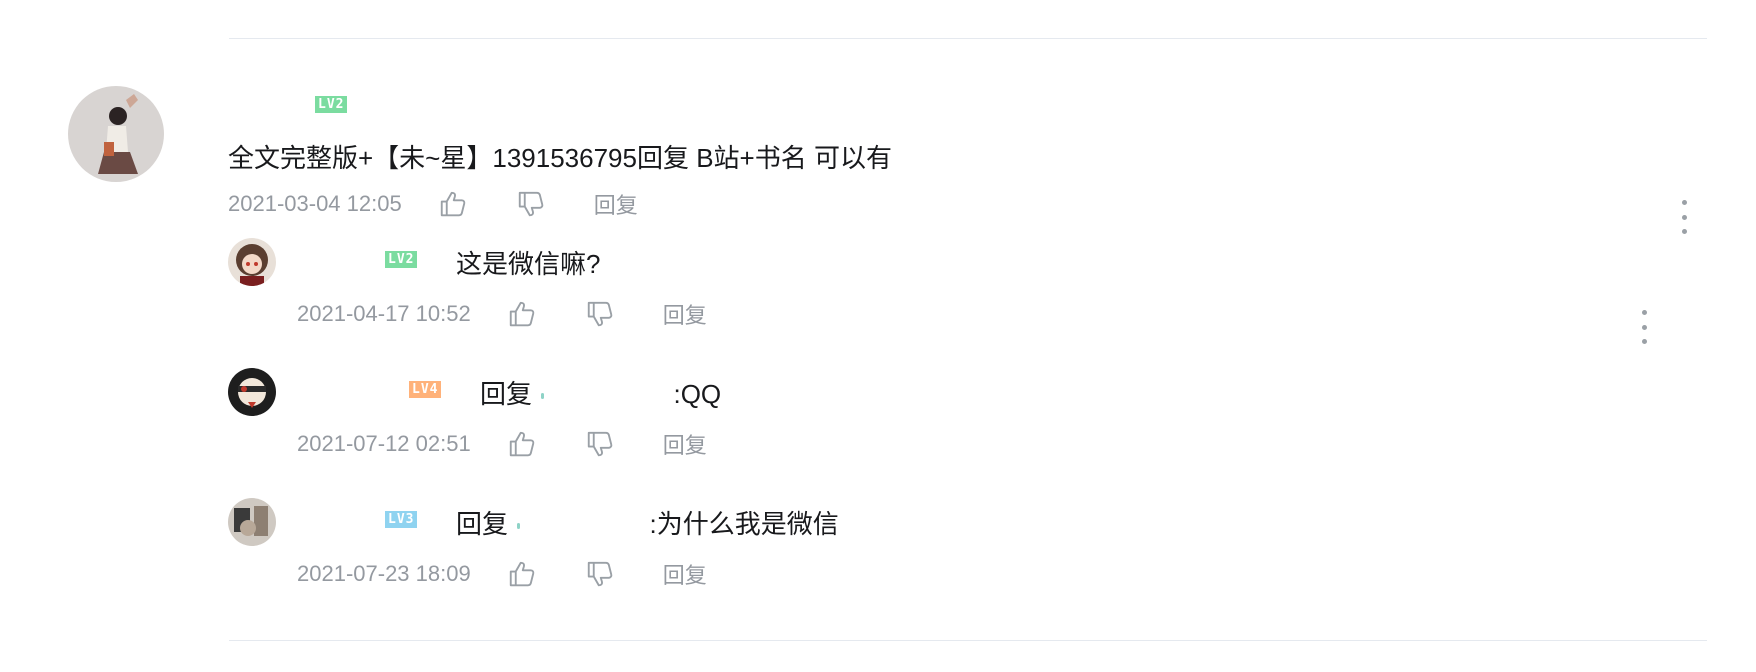  Describe the element at coordinates (968, 38) in the screenshot. I see `top-divider` at that location.